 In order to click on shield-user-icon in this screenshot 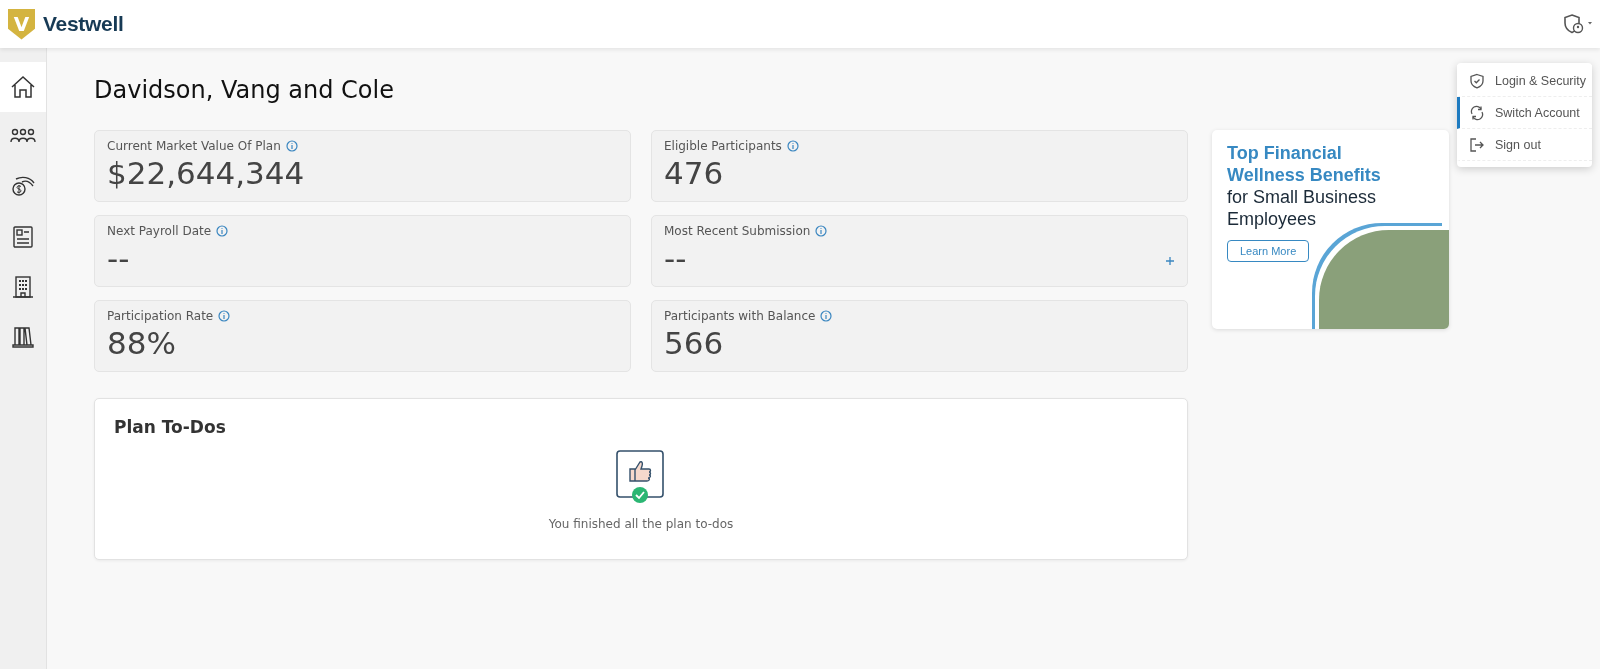, I will do `click(1577, 24)`.